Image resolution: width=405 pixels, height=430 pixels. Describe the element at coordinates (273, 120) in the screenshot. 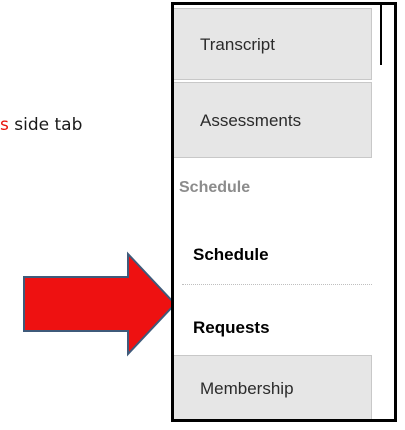

I see `tab-assessments: Assessments` at that location.